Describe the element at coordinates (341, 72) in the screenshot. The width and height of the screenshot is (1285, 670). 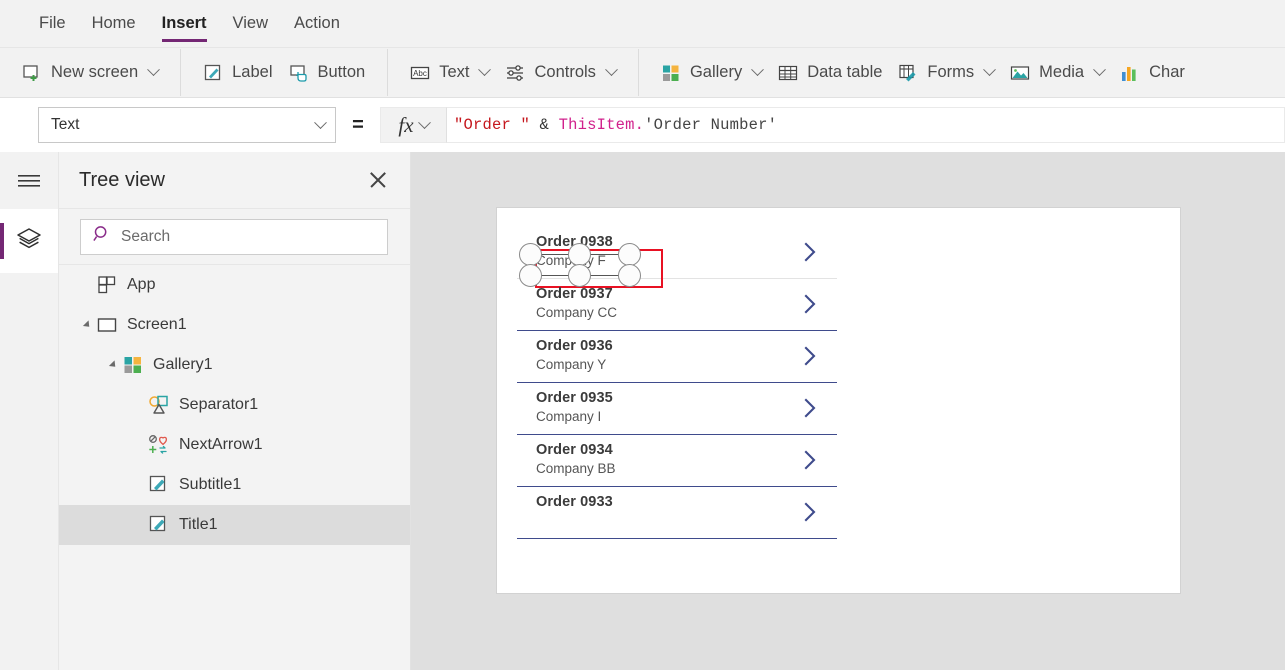
I see `ribbon-button-label: Button` at that location.